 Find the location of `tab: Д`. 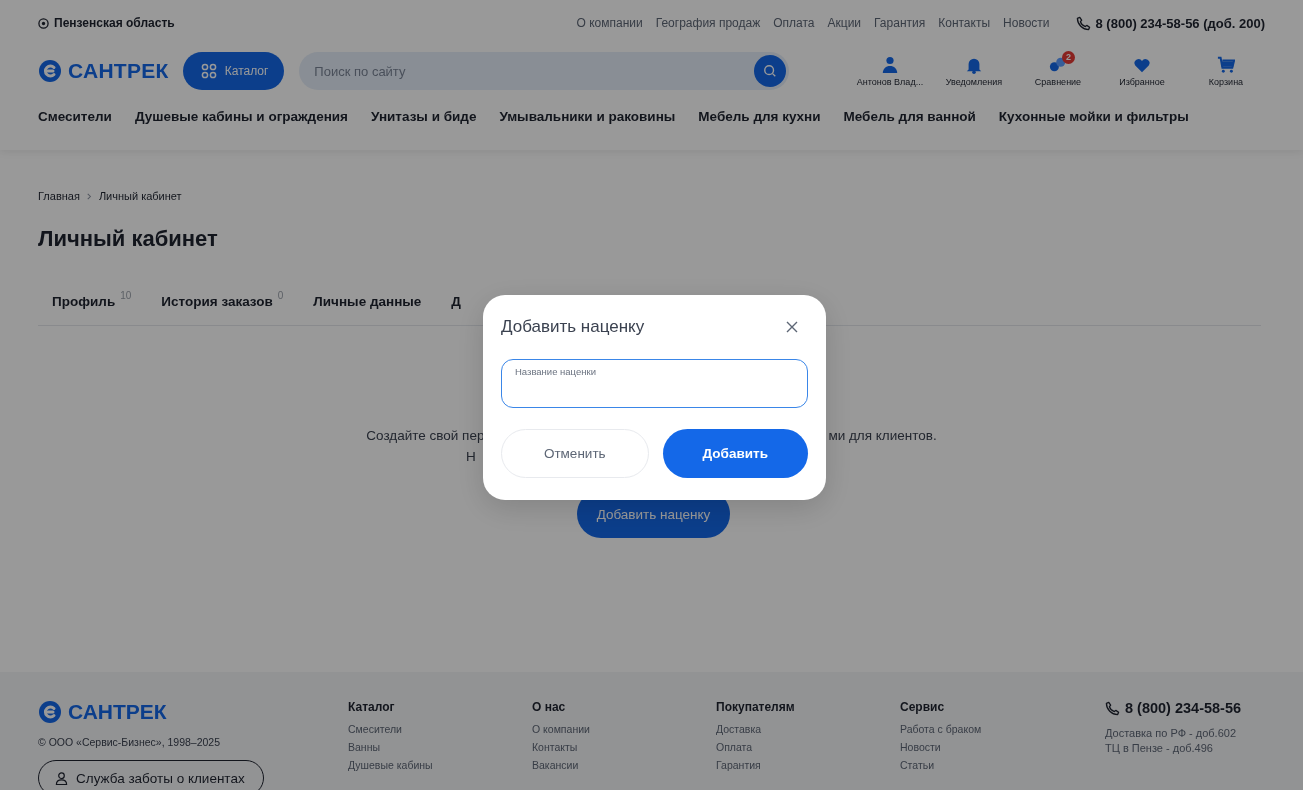

tab: Д is located at coordinates (456, 309).